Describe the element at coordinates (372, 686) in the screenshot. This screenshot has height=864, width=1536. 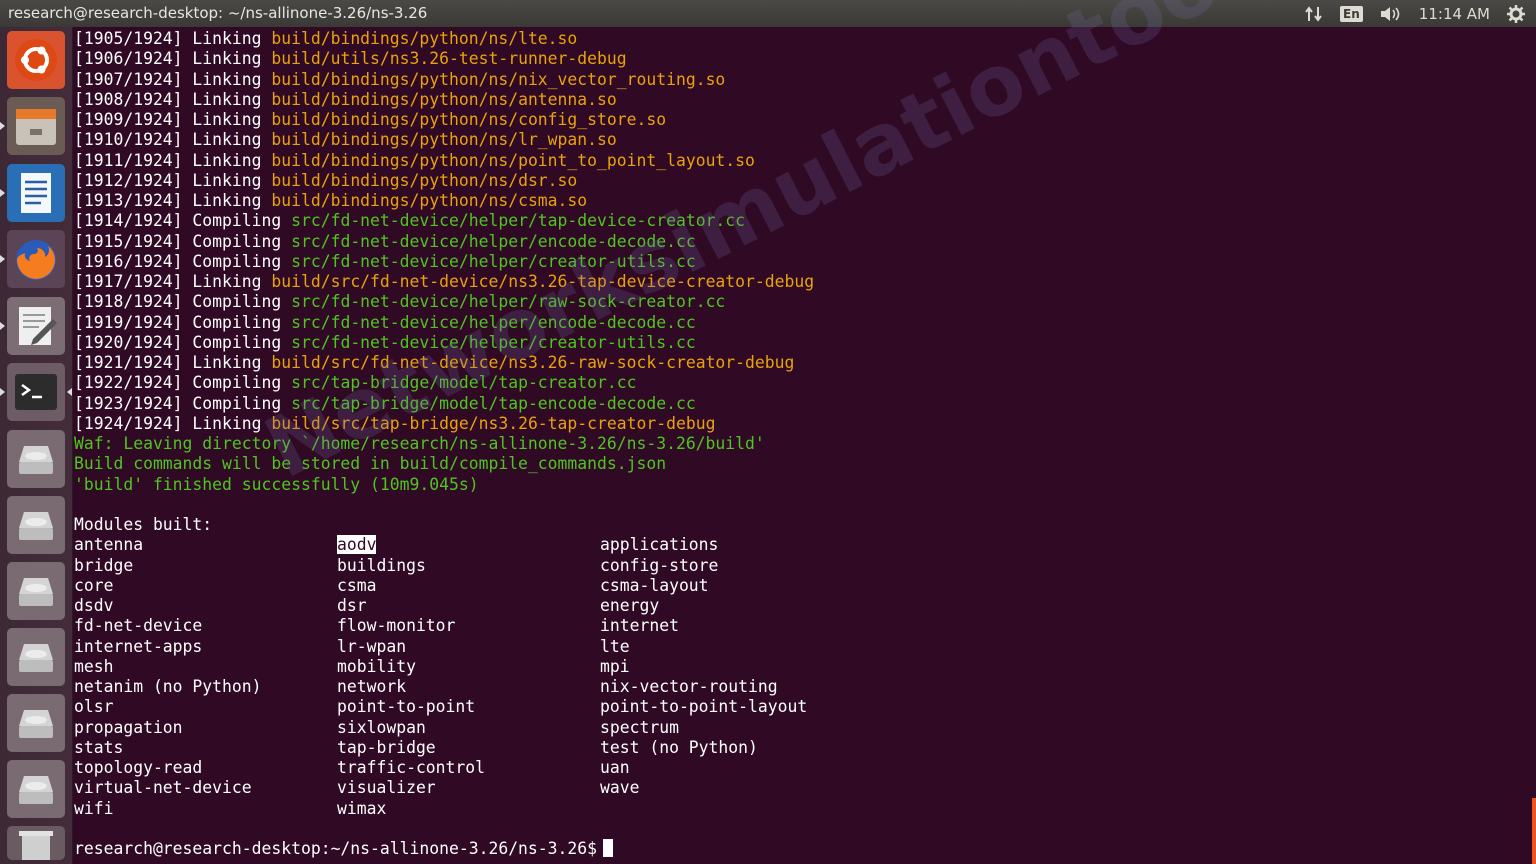
I see `module-name-text: network` at that location.